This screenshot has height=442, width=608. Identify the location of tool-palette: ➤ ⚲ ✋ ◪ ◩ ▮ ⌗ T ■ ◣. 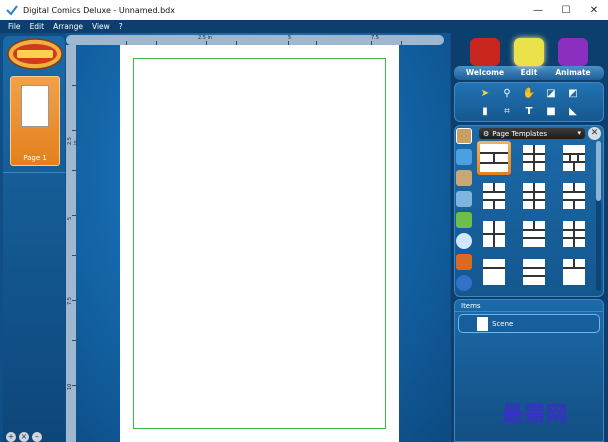
(529, 102).